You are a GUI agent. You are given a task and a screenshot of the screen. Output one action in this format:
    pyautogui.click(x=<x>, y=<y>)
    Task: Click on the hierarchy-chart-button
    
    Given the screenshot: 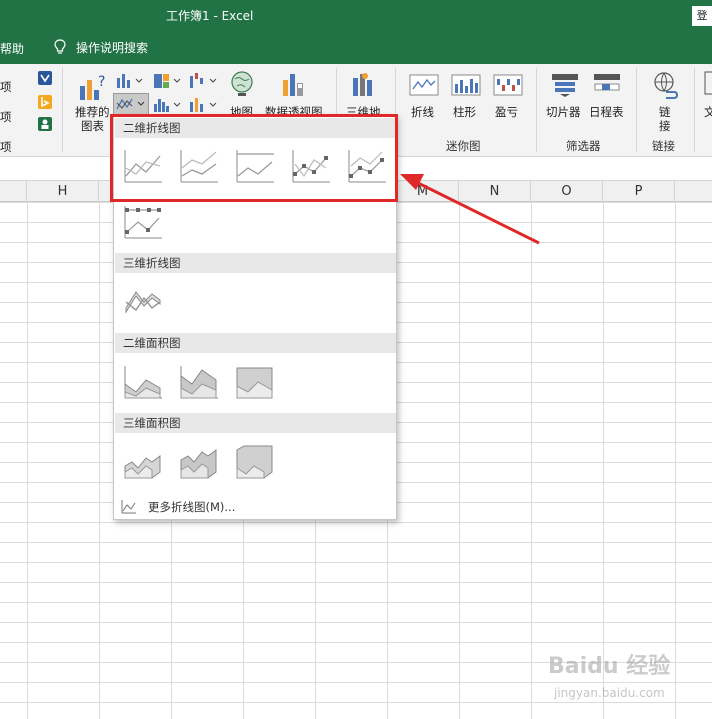 What is the action you would take?
    pyautogui.click(x=168, y=80)
    